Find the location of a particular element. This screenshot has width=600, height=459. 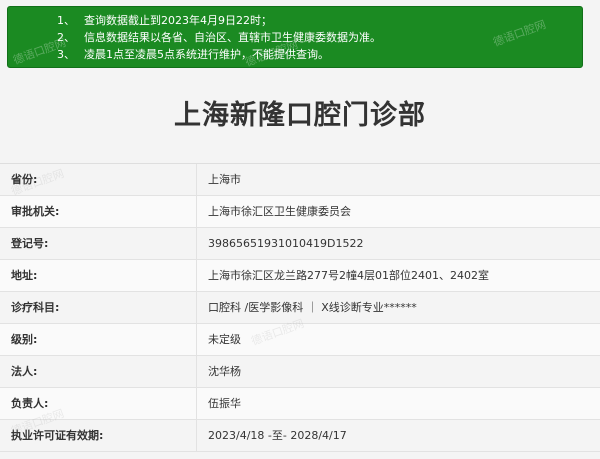

row-value: 上海市徐汇区龙兰路277号2幢4层01部位2401、2402室 is located at coordinates (348, 275).